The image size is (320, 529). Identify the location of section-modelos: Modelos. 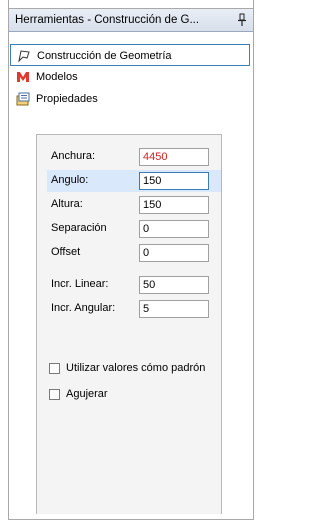
(130, 77).